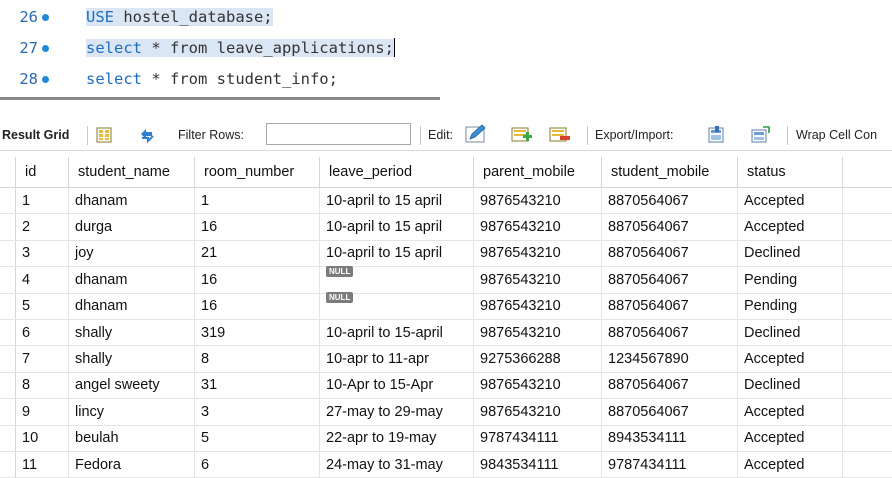 Image resolution: width=892 pixels, height=478 pixels. What do you see at coordinates (132, 172) in the screenshot?
I see `column-header-student-name: student_name` at bounding box center [132, 172].